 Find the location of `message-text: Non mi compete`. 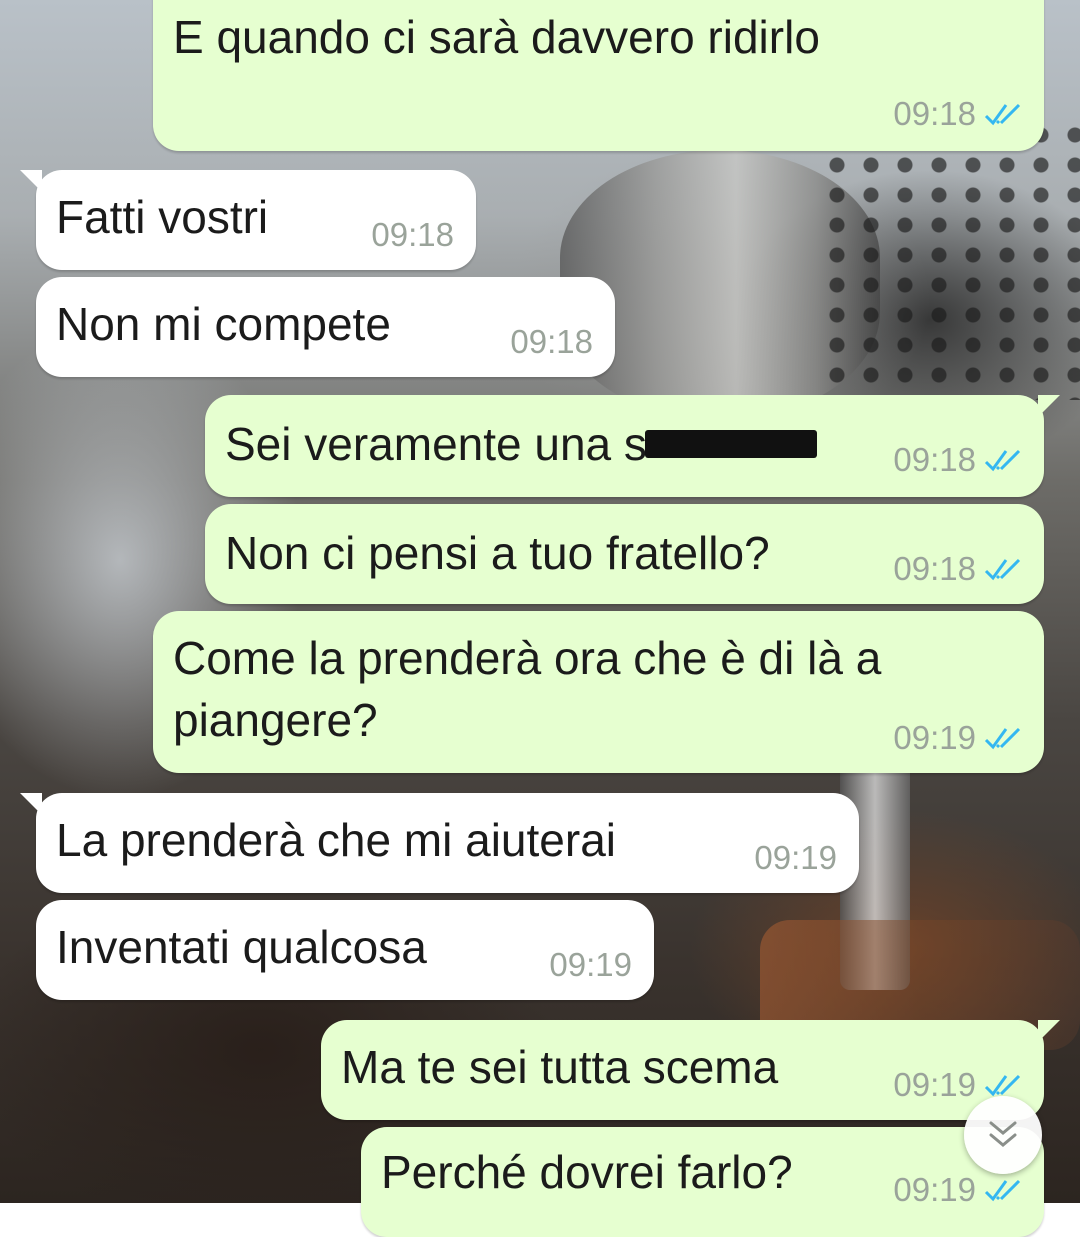

message-text: Non mi compete is located at coordinates (223, 324).